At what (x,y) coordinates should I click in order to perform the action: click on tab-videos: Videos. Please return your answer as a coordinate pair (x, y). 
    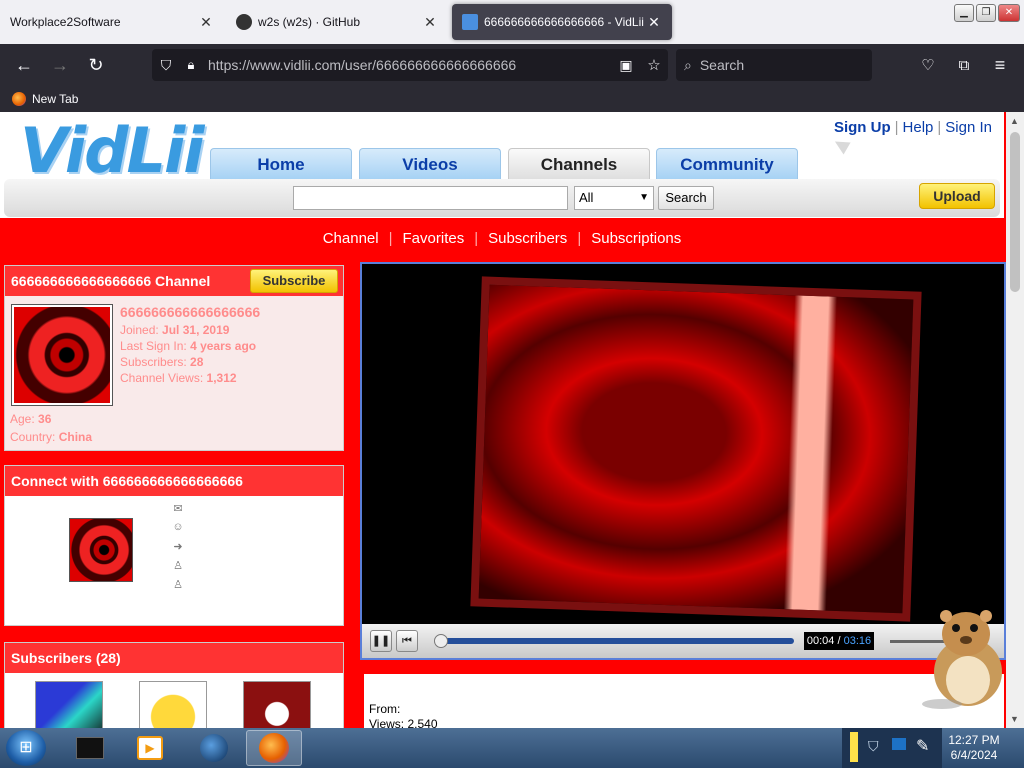
    Looking at the image, I should click on (430, 164).